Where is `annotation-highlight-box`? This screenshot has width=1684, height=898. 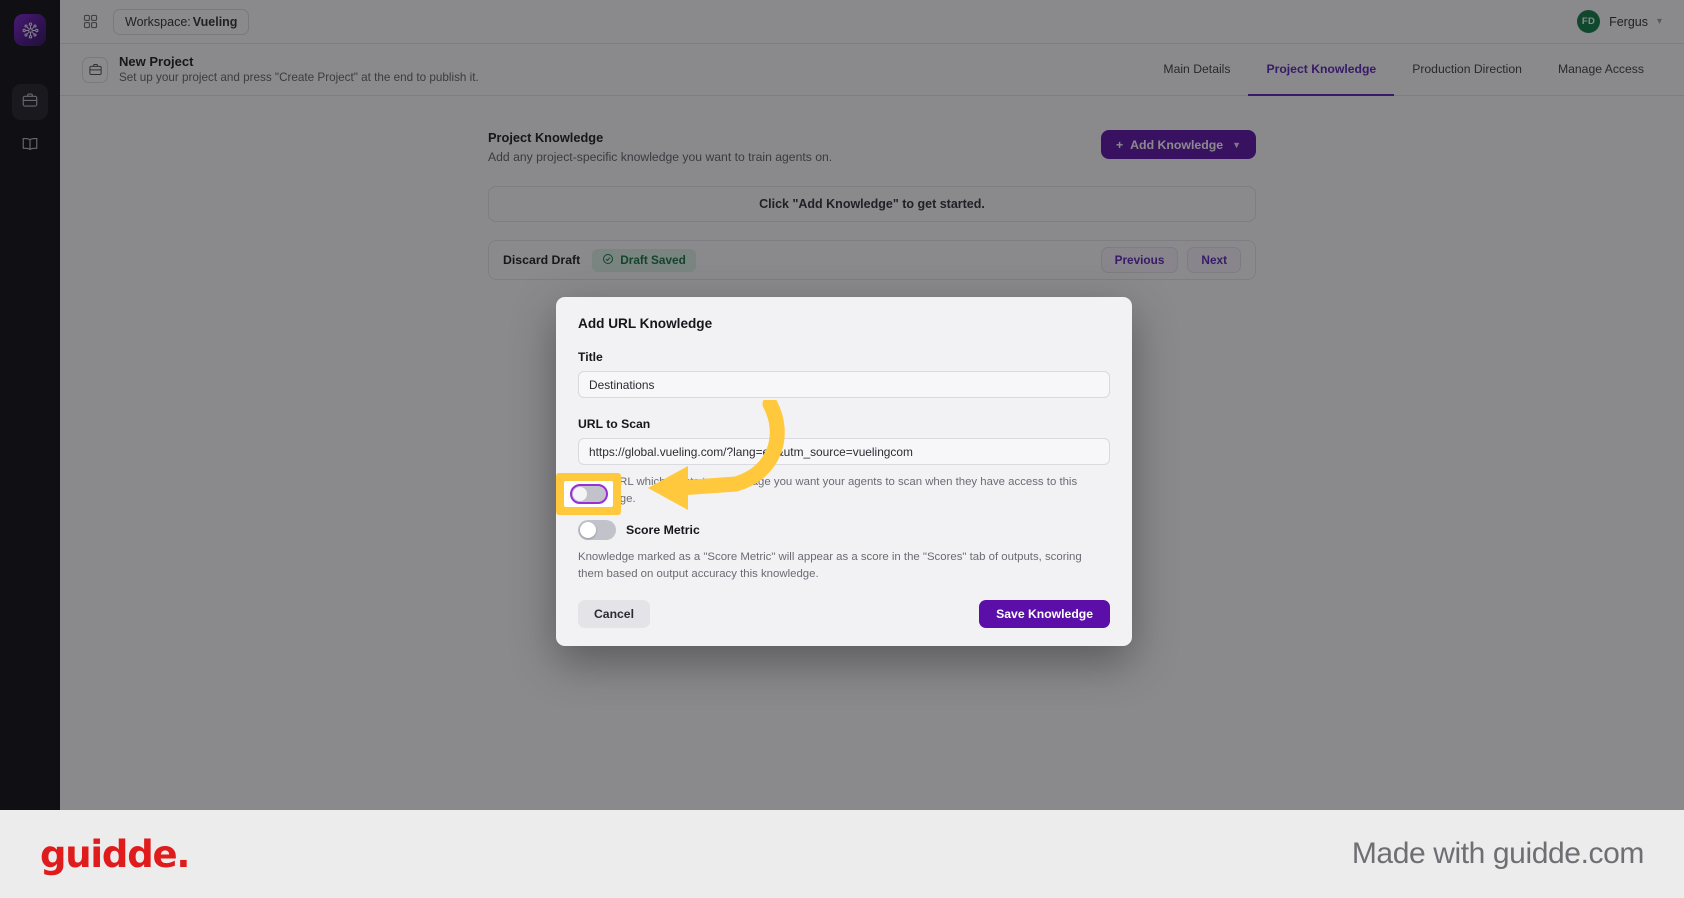
annotation-highlight-box is located at coordinates (588, 494).